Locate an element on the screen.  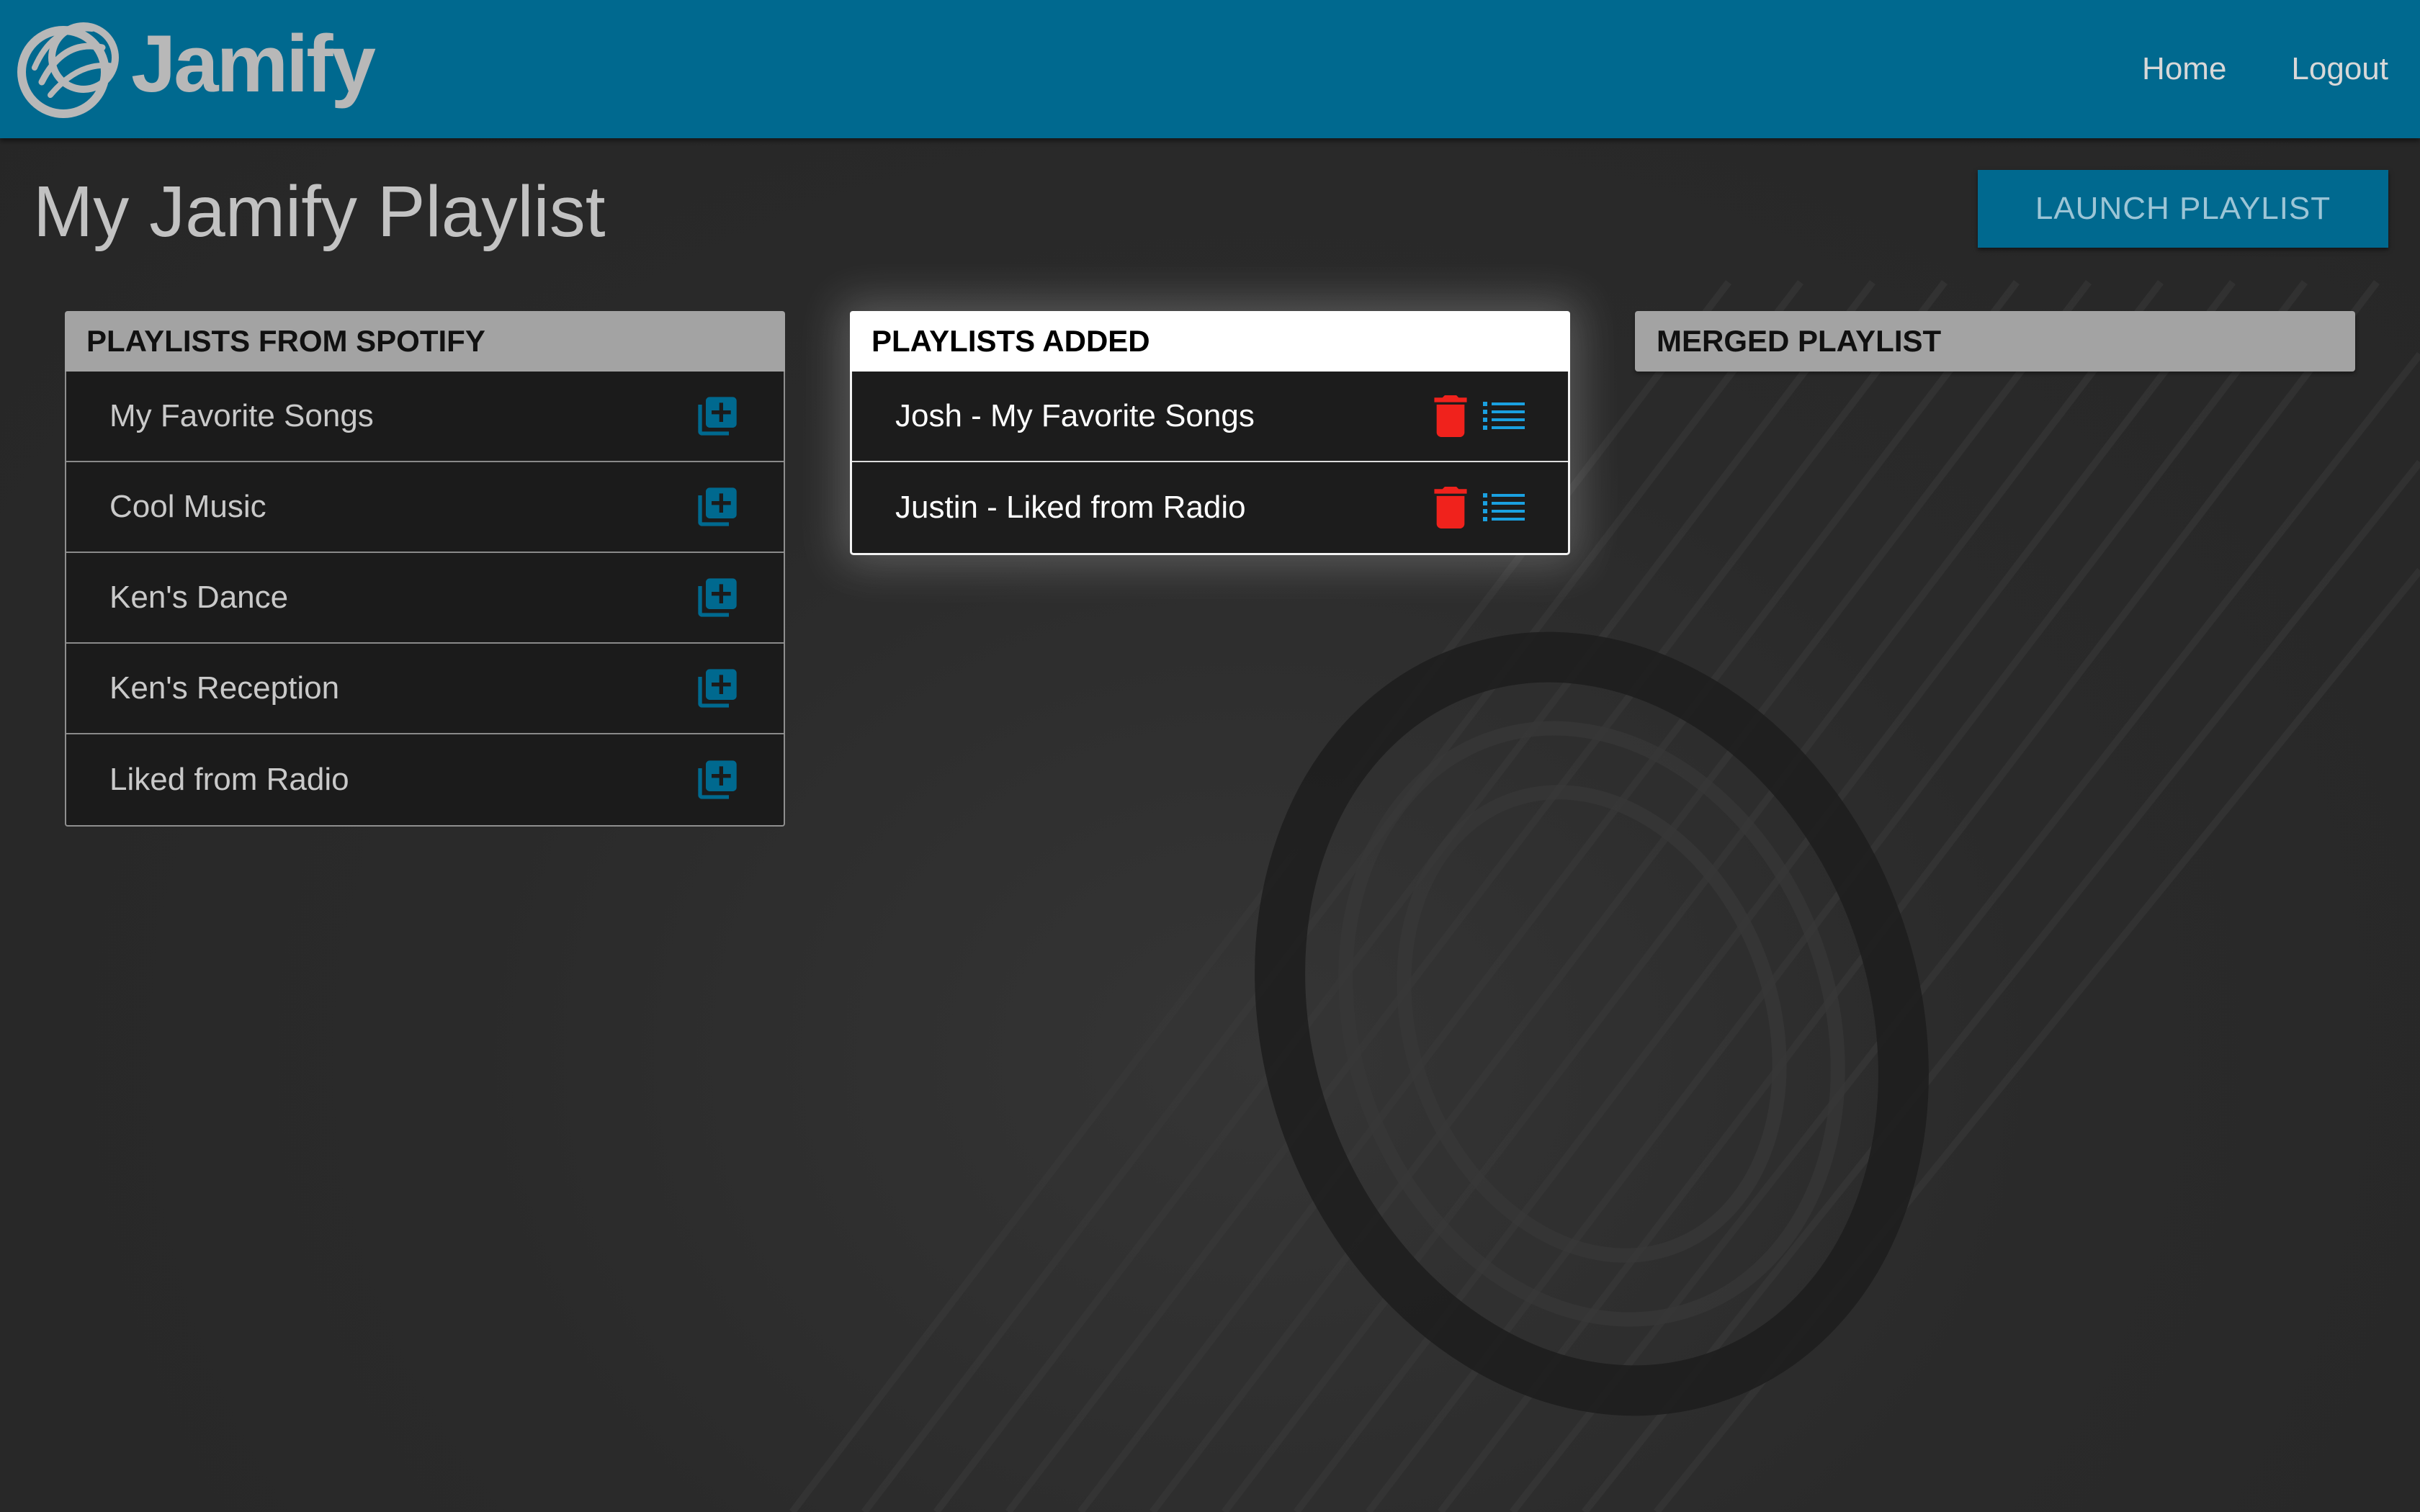
playlist-name: Ken's Dance is located at coordinates (199, 597).